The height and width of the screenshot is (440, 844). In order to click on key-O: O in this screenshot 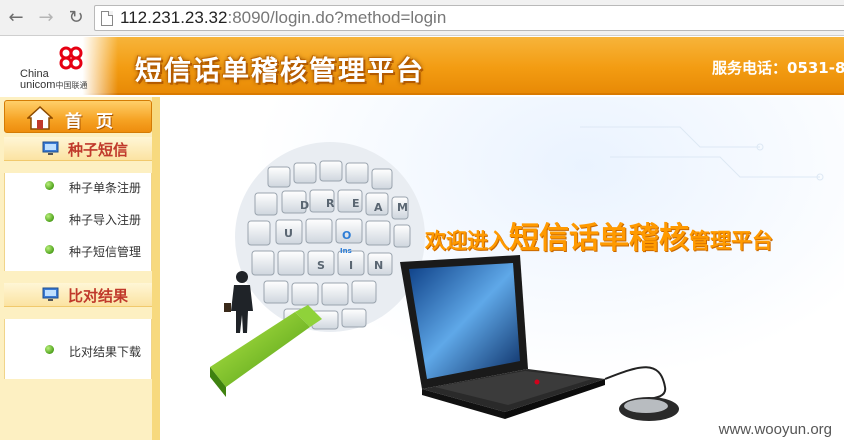, I will do `click(346, 235)`.